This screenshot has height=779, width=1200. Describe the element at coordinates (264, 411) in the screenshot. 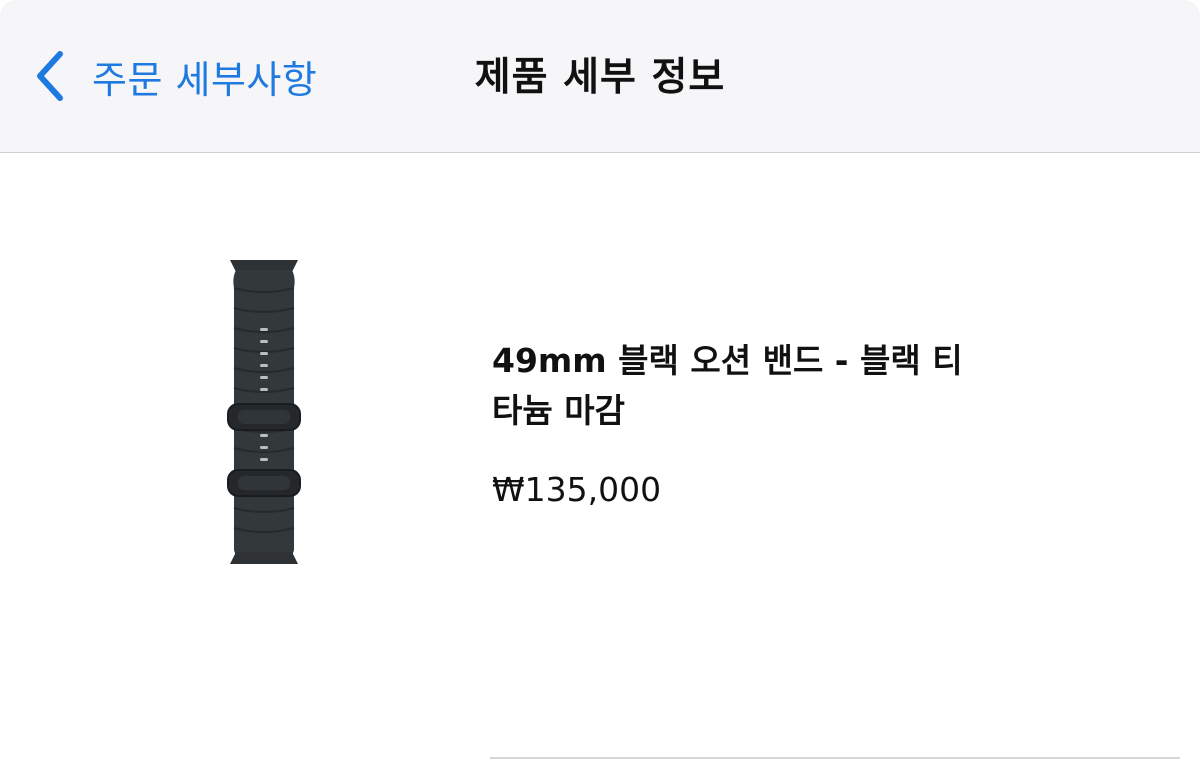

I see `watch-band-image` at that location.